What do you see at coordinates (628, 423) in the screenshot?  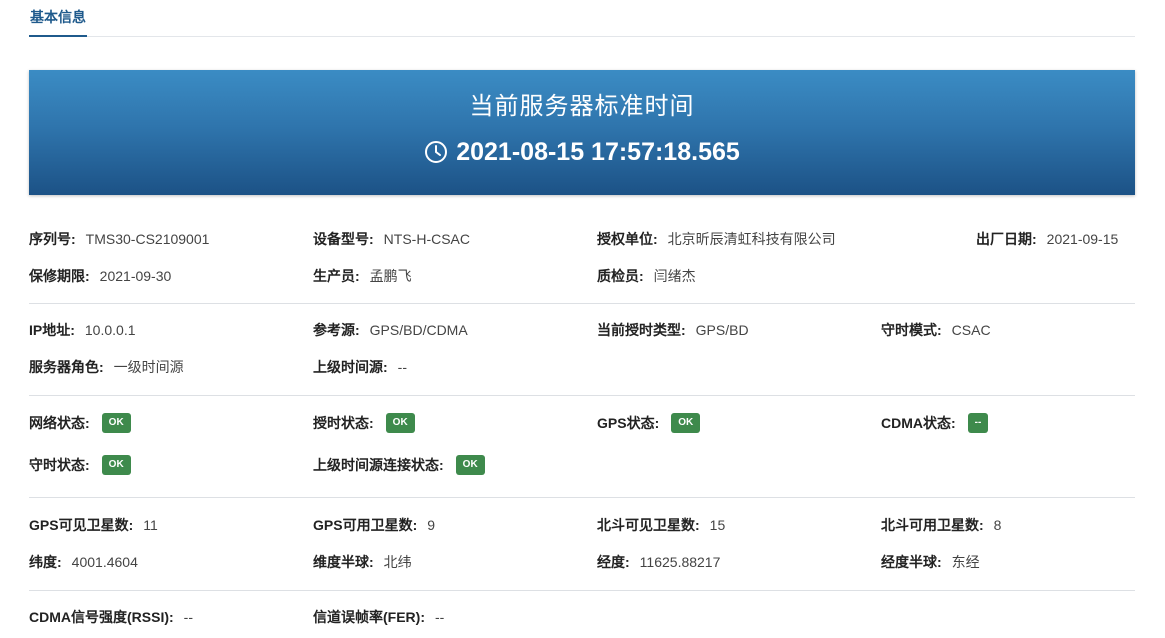 I see `gps-status-label: GPS状态:` at bounding box center [628, 423].